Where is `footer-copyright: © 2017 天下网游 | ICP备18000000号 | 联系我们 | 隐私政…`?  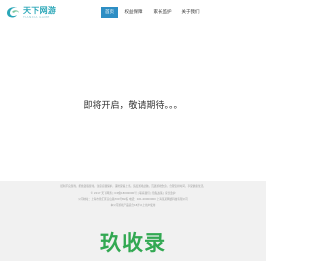
footer-copyright: © 2017 天下网游 | ICP备18000000号 | 联系我们 | 隐私政… is located at coordinates (133, 193).